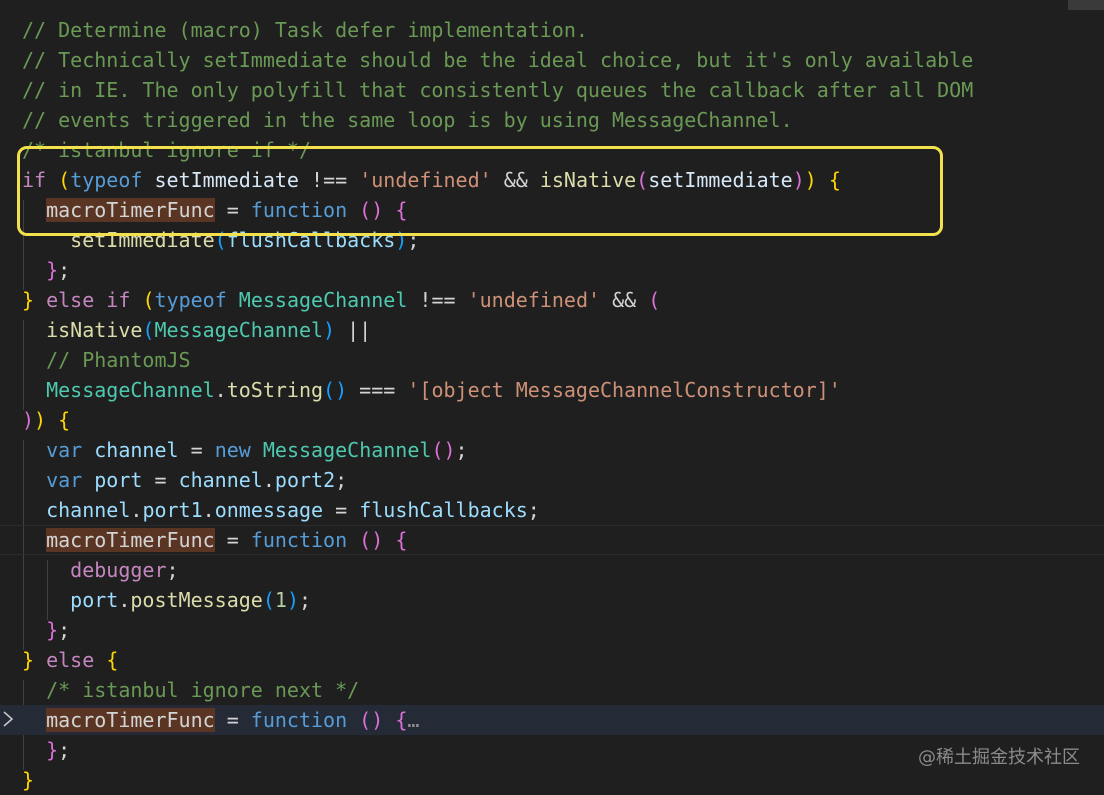 Image resolution: width=1104 pixels, height=795 pixels. What do you see at coordinates (280, 600) in the screenshot?
I see `code-token: 1` at bounding box center [280, 600].